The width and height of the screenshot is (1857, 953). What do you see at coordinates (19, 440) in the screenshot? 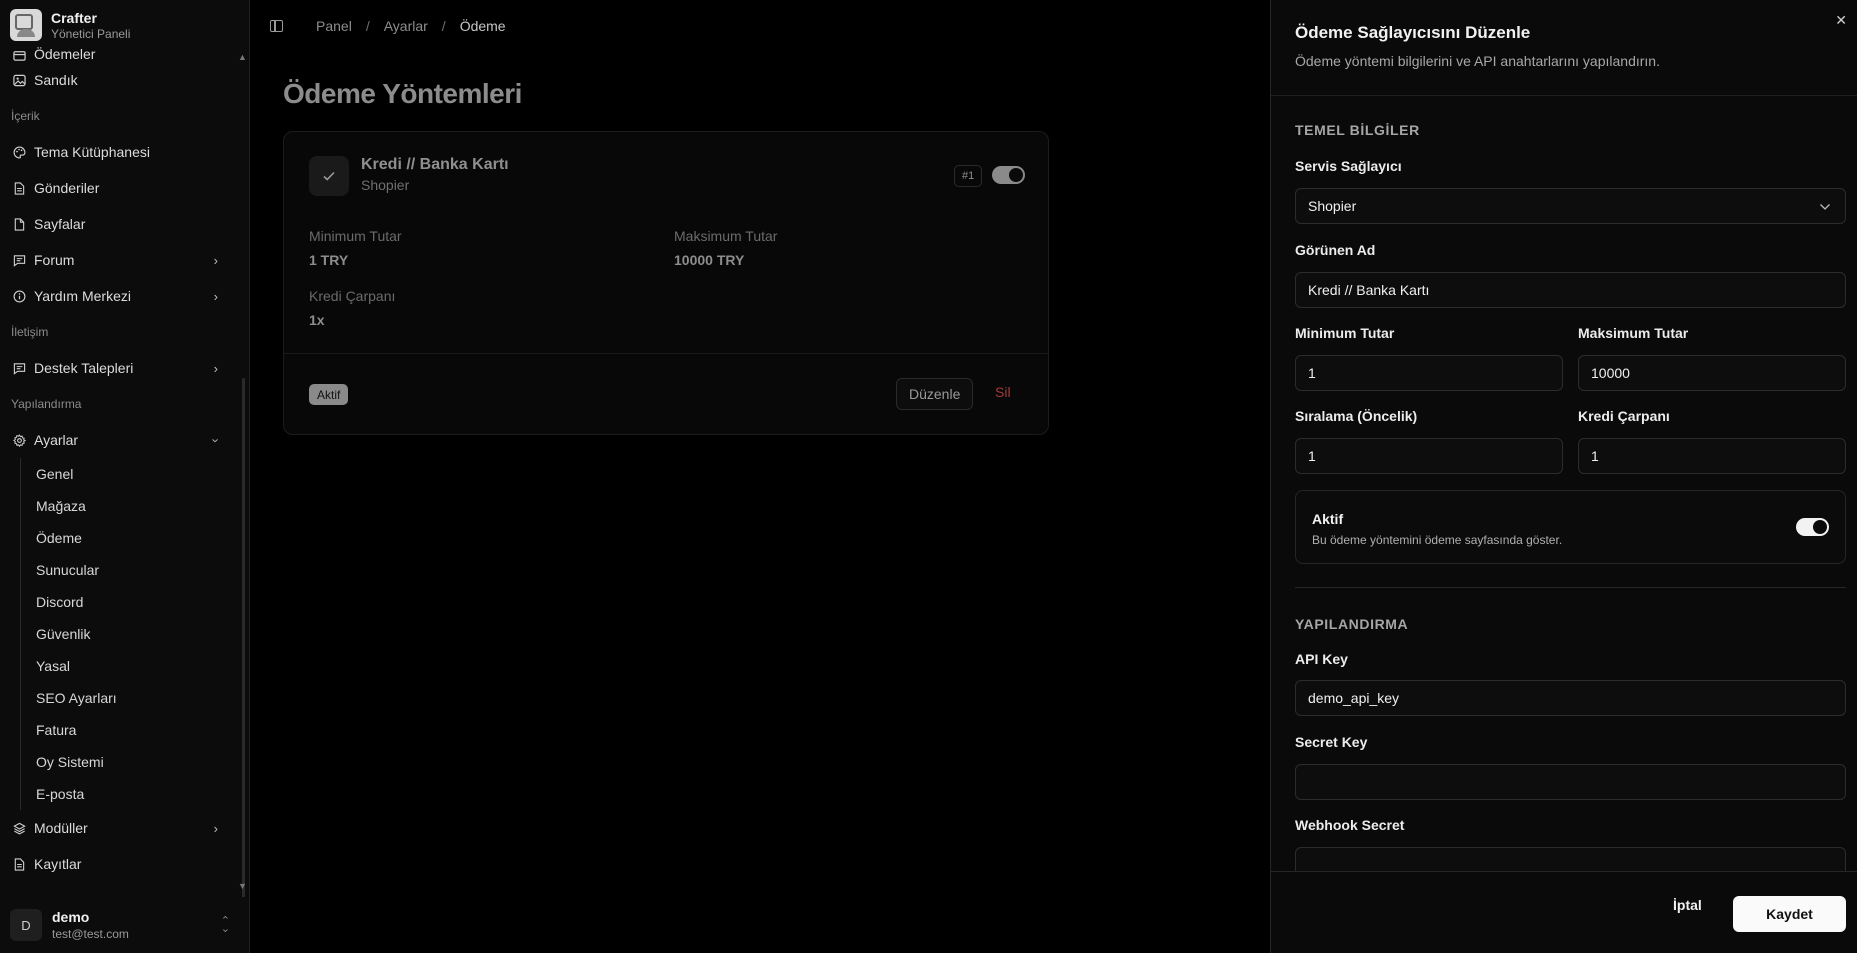
I see `gear-icon` at bounding box center [19, 440].